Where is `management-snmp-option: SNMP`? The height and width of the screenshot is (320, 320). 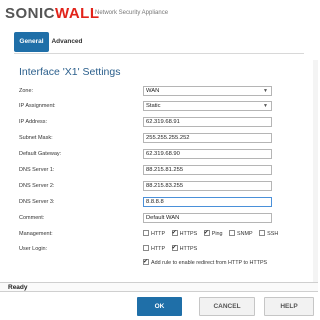
management-snmp-option: SNMP is located at coordinates (241, 234).